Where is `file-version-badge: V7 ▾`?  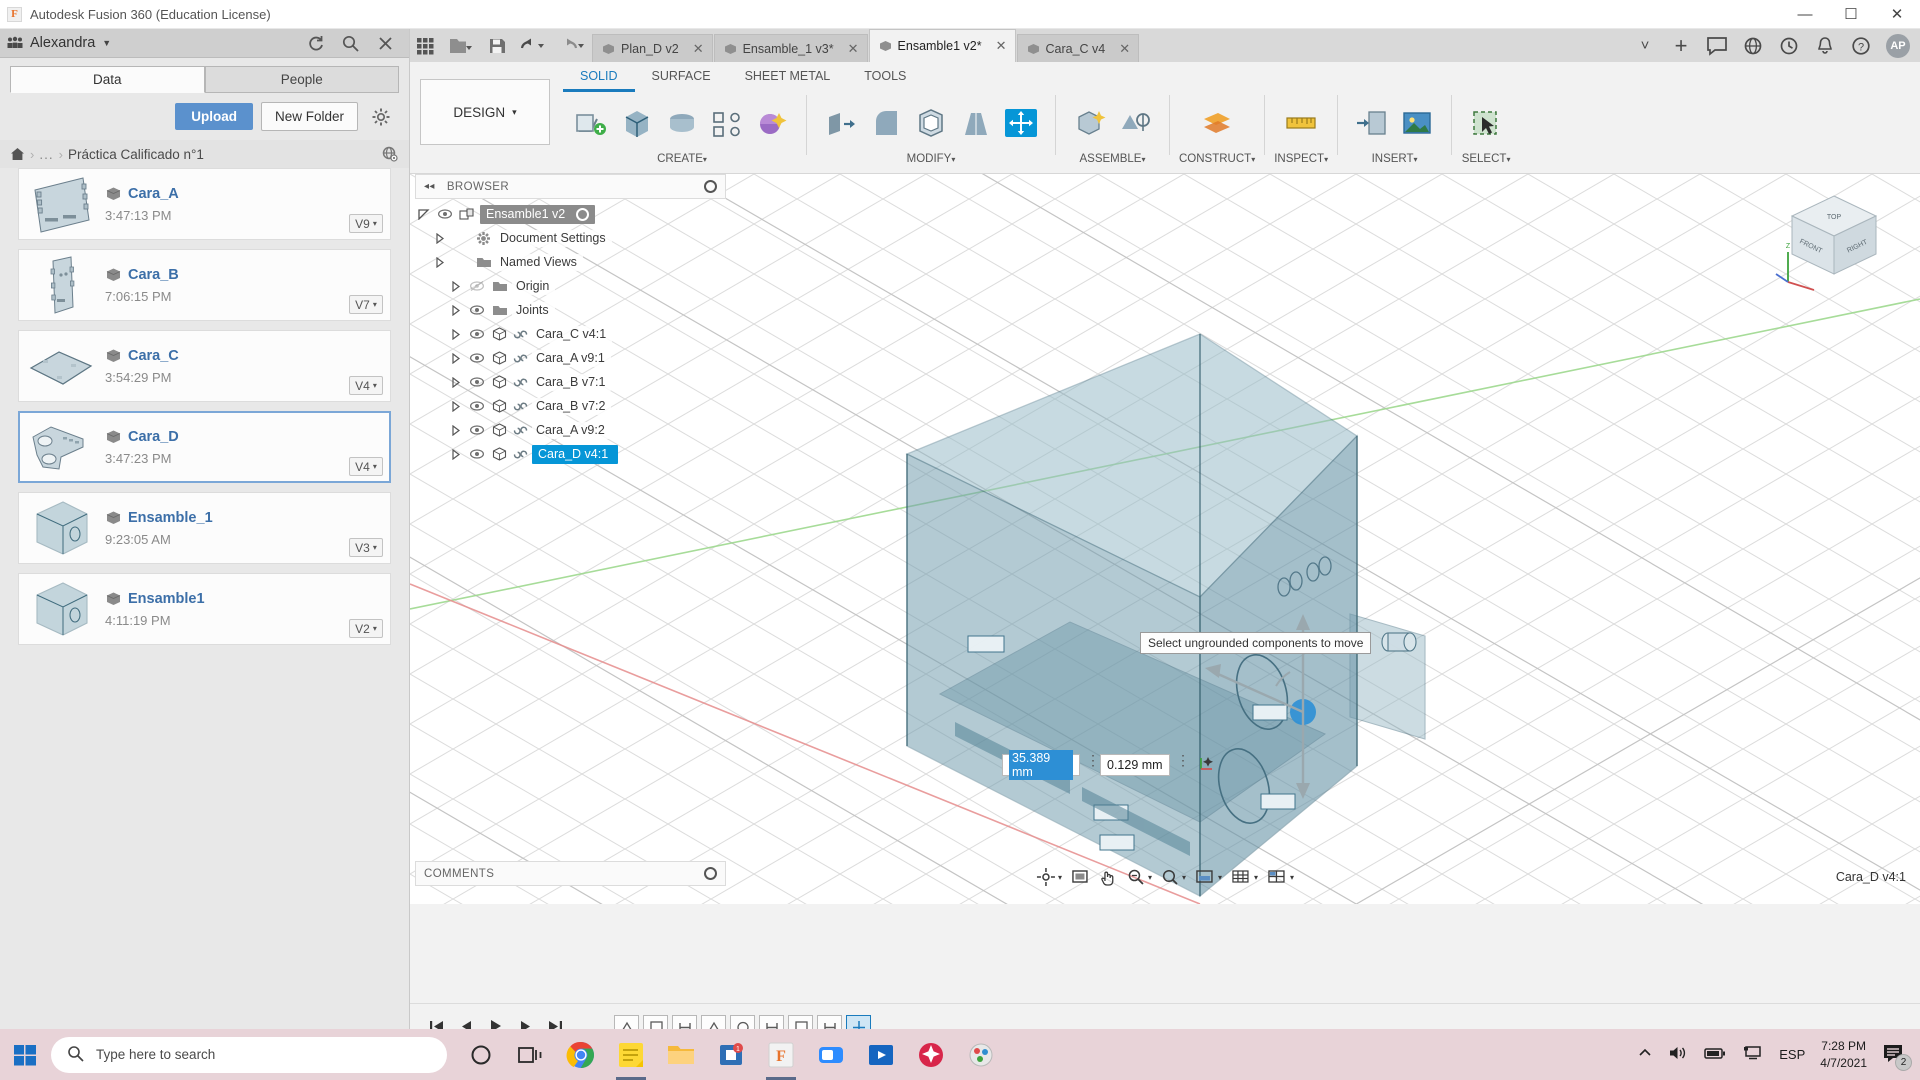
file-version-badge: V7 ▾ is located at coordinates (366, 304).